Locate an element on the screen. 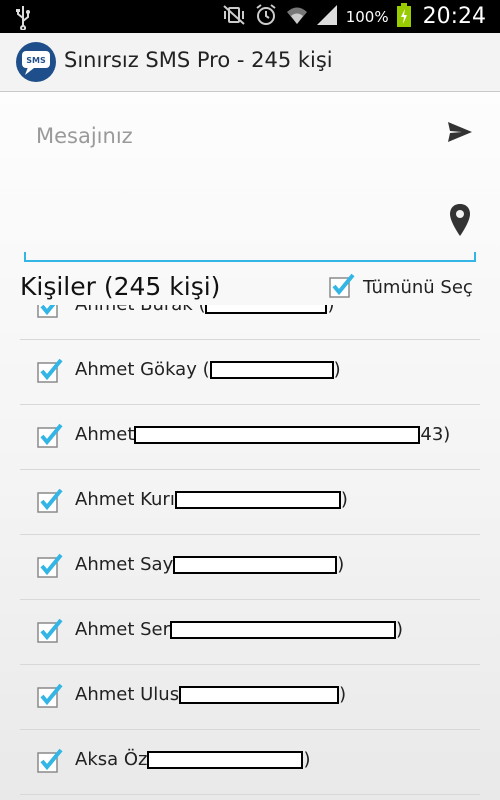 The width and height of the screenshot is (500, 800). alarm-icon is located at coordinates (266, 17).